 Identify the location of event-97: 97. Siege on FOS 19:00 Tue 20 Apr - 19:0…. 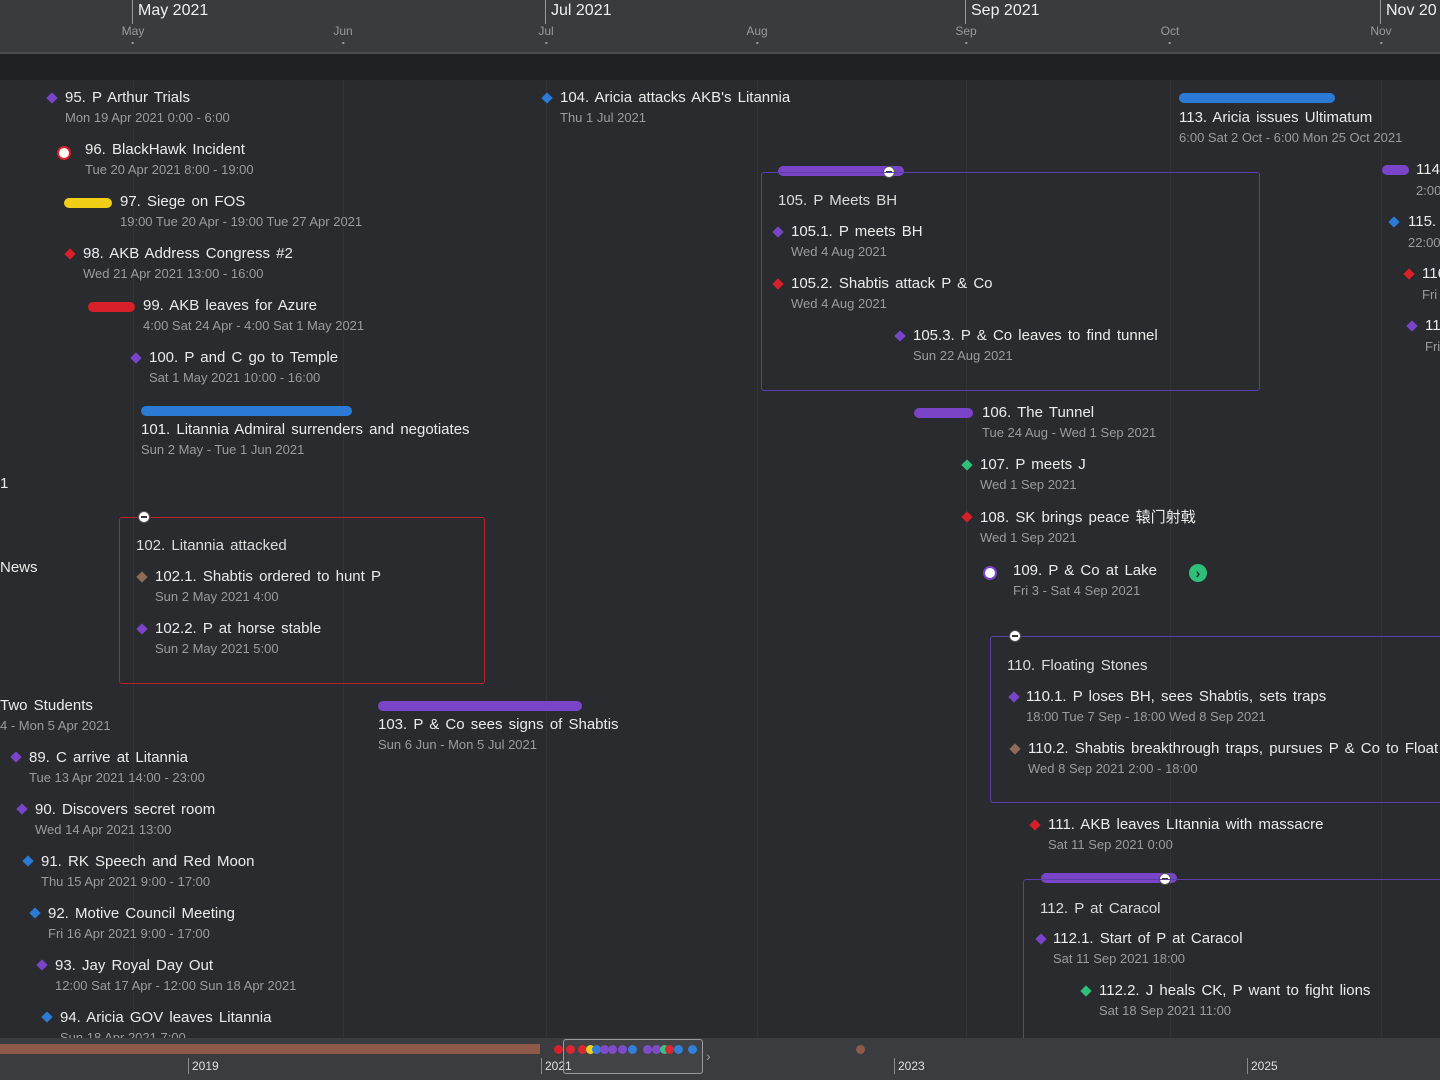
(241, 212).